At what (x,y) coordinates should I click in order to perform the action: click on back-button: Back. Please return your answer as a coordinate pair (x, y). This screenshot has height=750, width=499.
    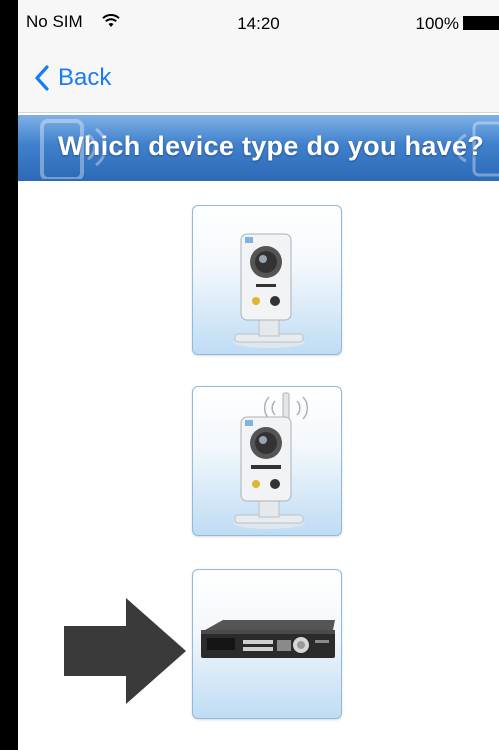
    Looking at the image, I should click on (72, 78).